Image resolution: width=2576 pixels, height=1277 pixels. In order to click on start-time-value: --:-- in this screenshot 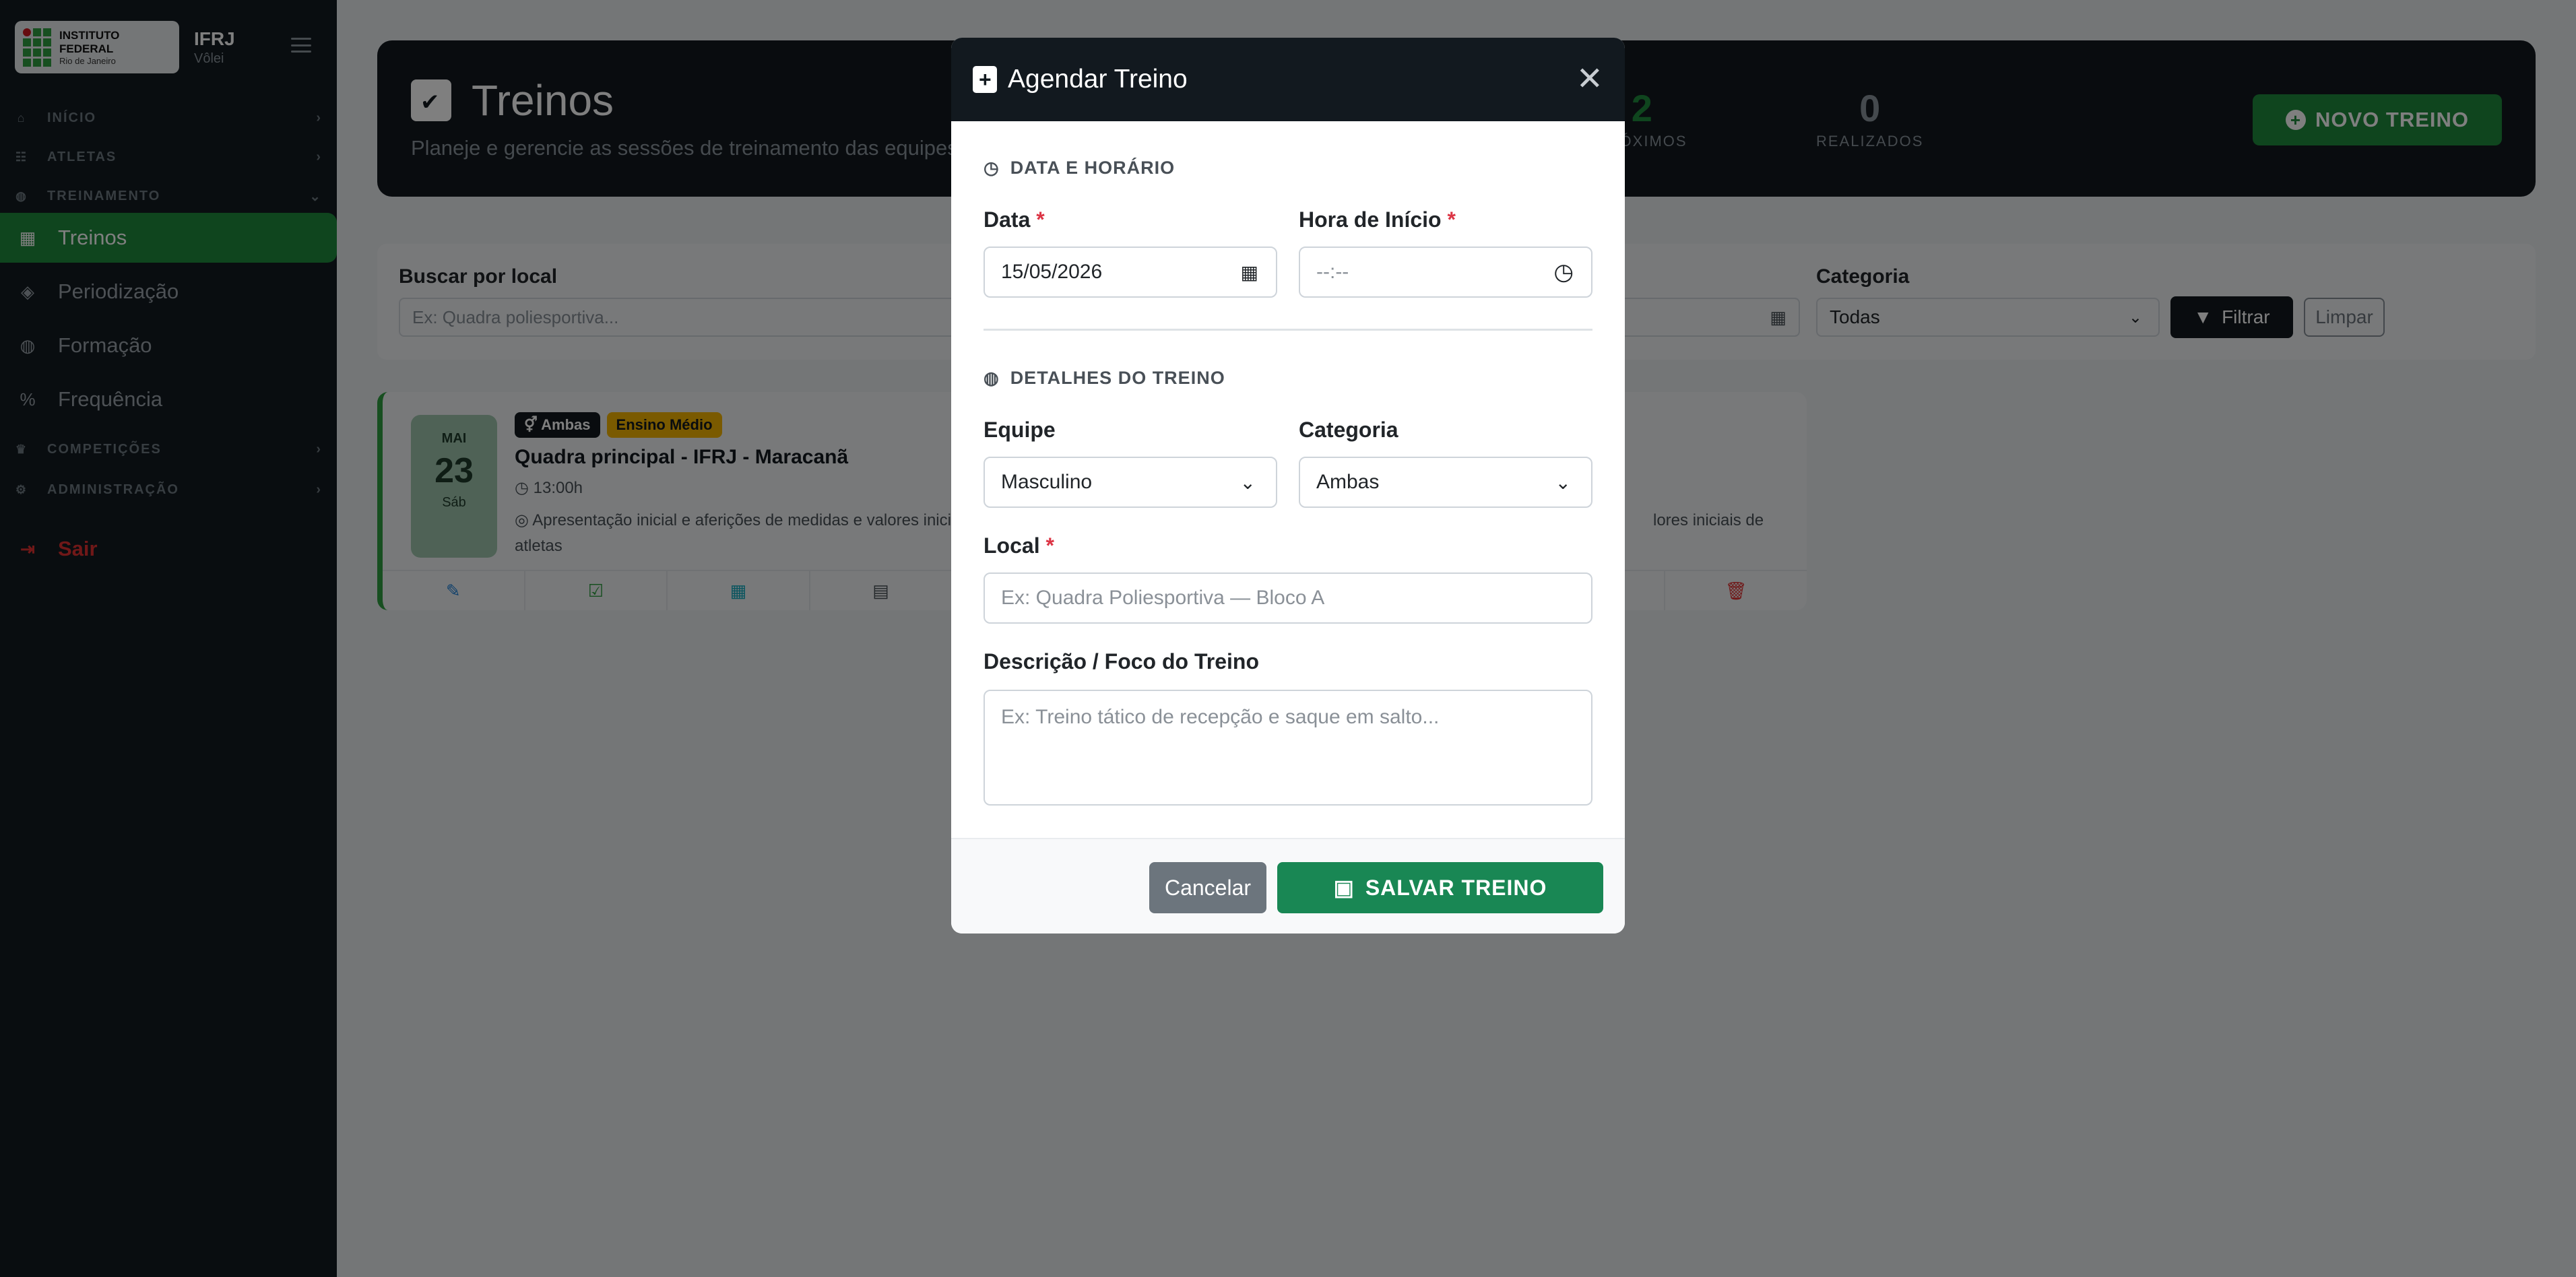, I will do `click(1332, 272)`.